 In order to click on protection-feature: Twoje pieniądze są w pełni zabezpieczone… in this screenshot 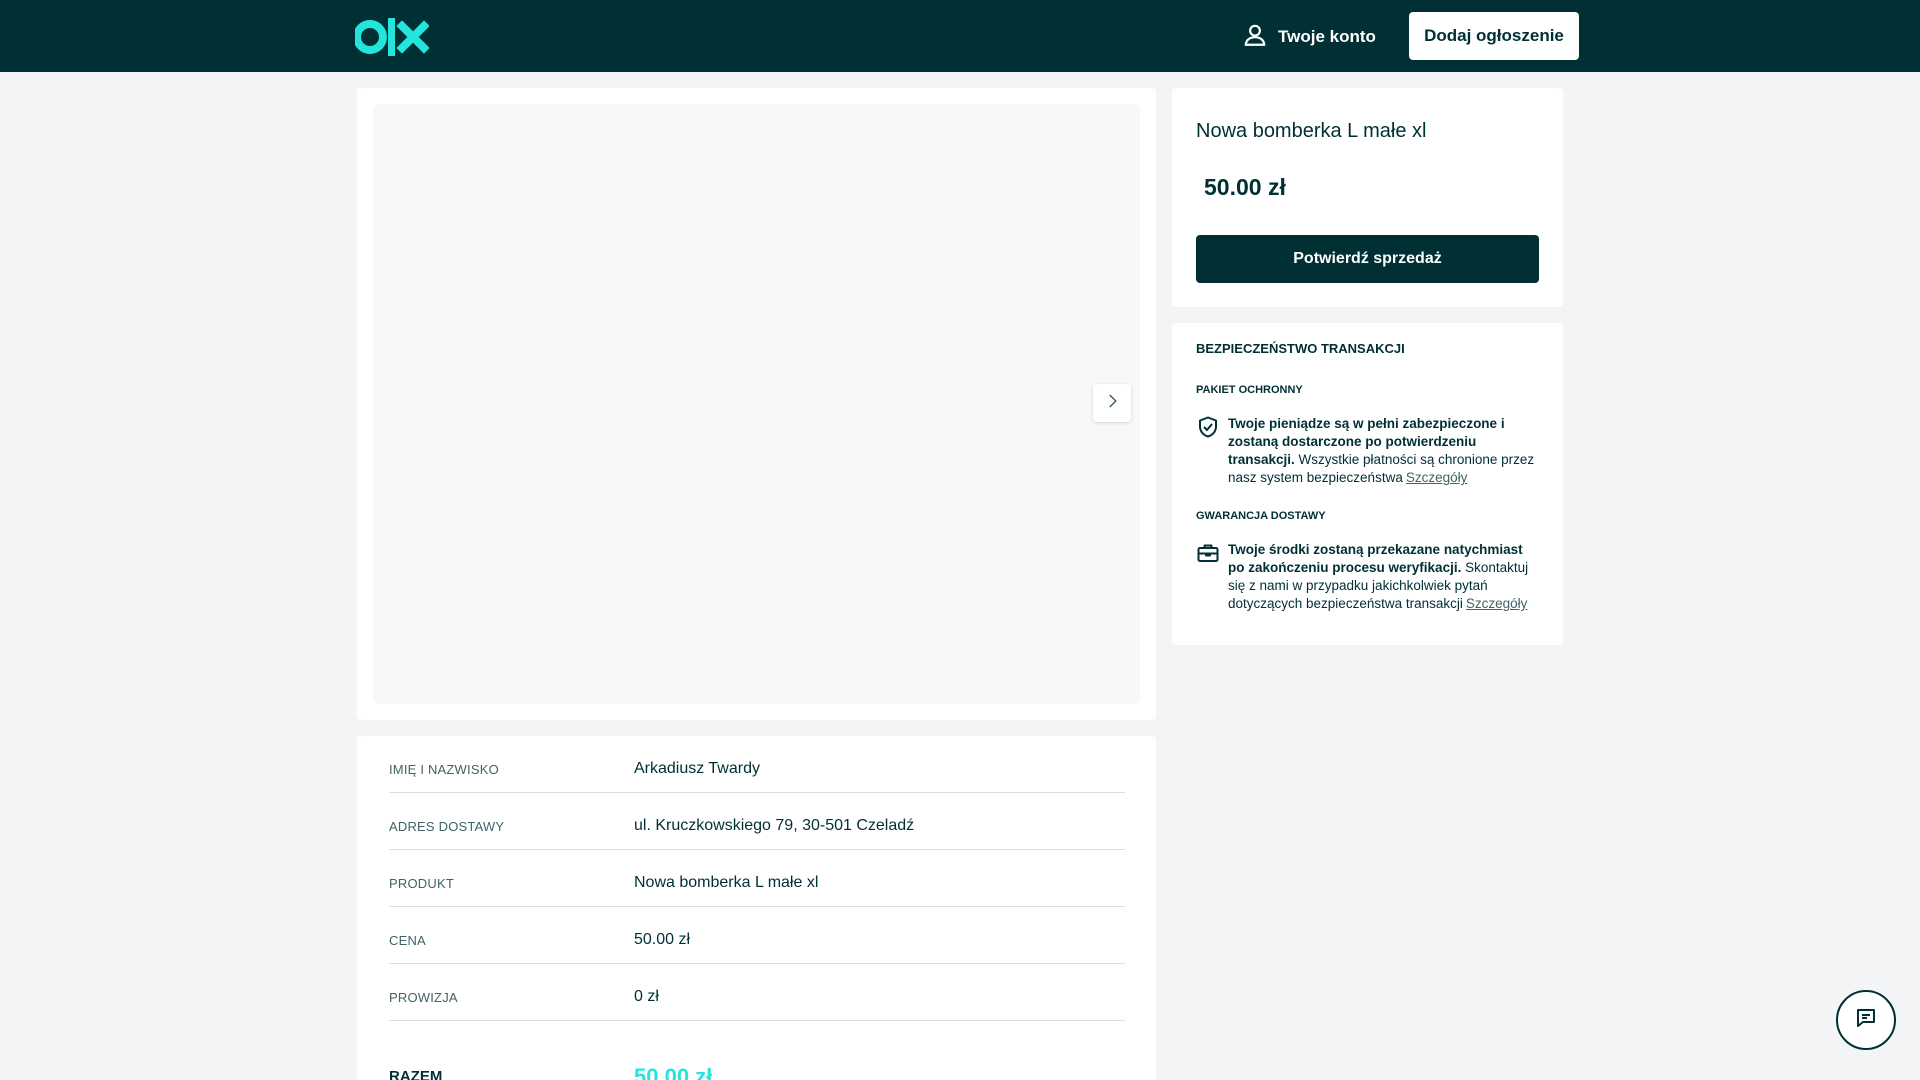, I will do `click(1367, 451)`.